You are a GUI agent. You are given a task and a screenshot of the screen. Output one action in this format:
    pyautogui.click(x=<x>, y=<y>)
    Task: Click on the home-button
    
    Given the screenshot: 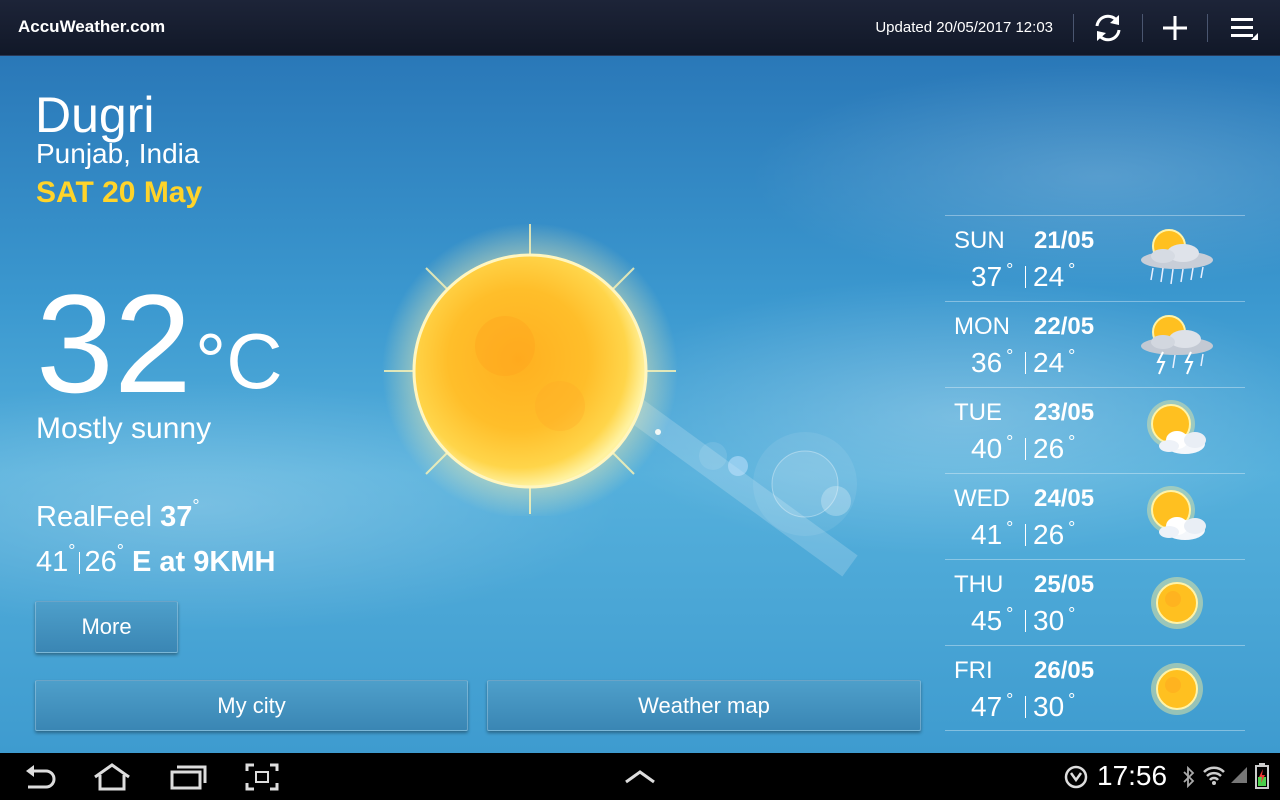 What is the action you would take?
    pyautogui.click(x=112, y=777)
    